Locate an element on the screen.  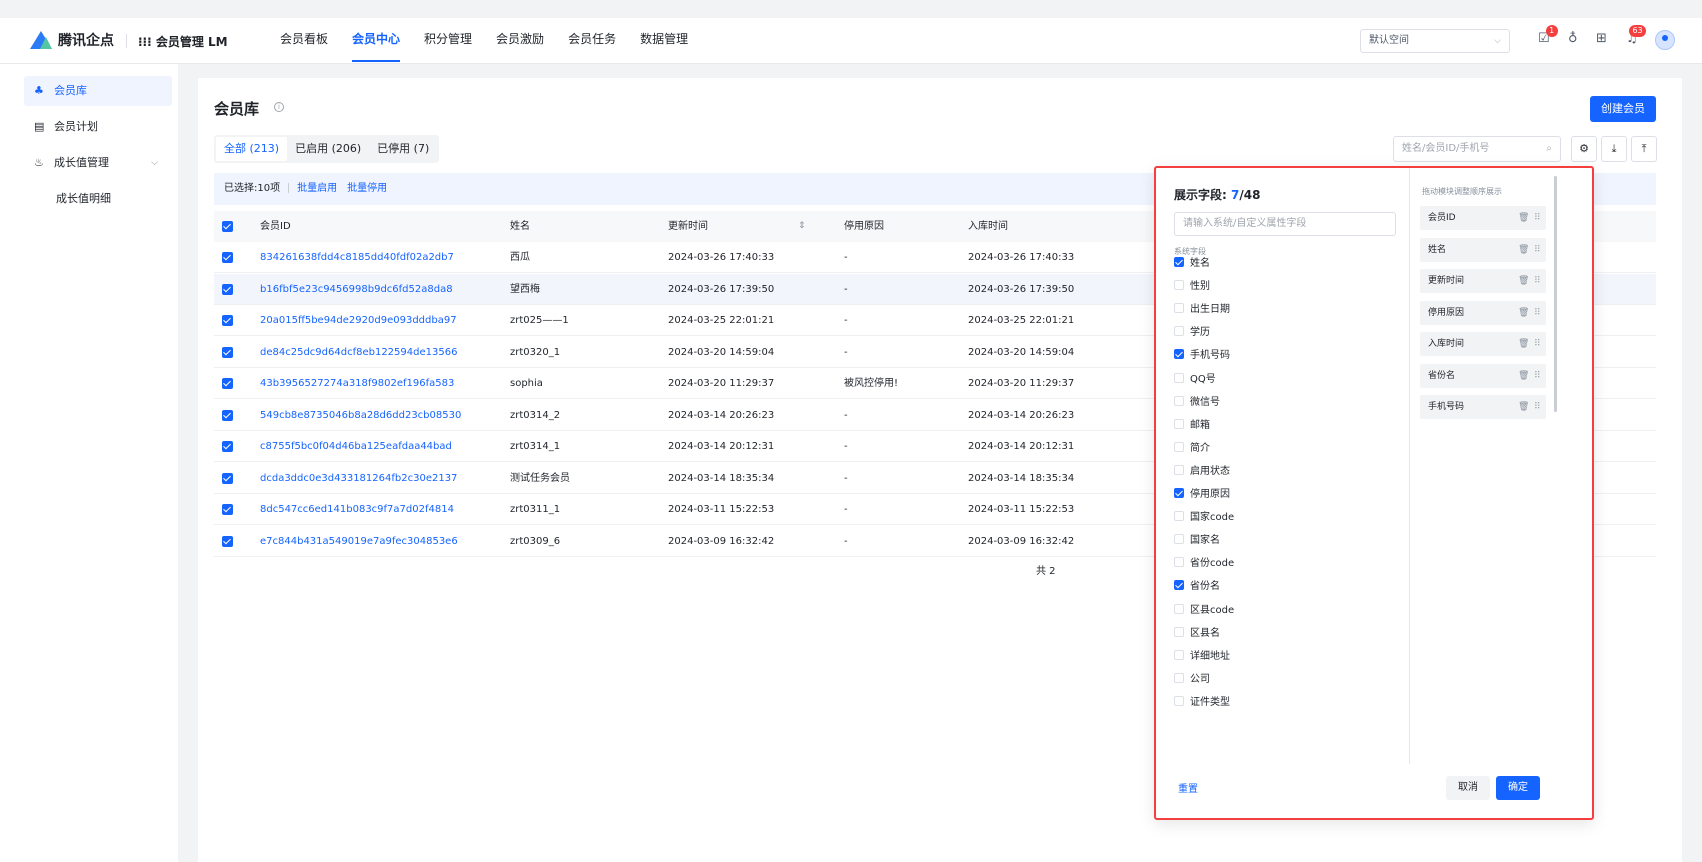
field-checkbox: 证件类型 is located at coordinates (1202, 703).